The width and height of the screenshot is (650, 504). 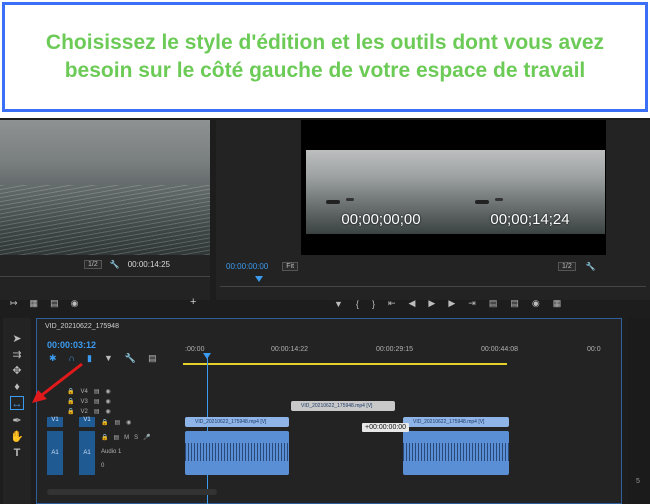 What do you see at coordinates (357, 304) in the screenshot?
I see `mark-in-icon: {` at bounding box center [357, 304].